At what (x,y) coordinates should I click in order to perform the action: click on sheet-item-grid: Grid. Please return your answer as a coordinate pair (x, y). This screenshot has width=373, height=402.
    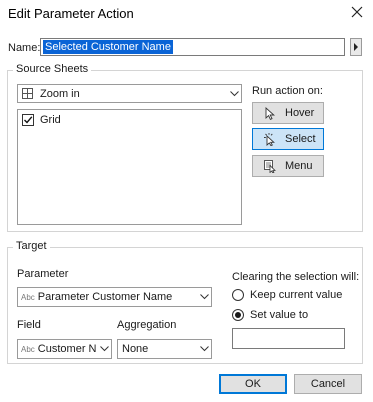
    Looking at the image, I should click on (41, 120).